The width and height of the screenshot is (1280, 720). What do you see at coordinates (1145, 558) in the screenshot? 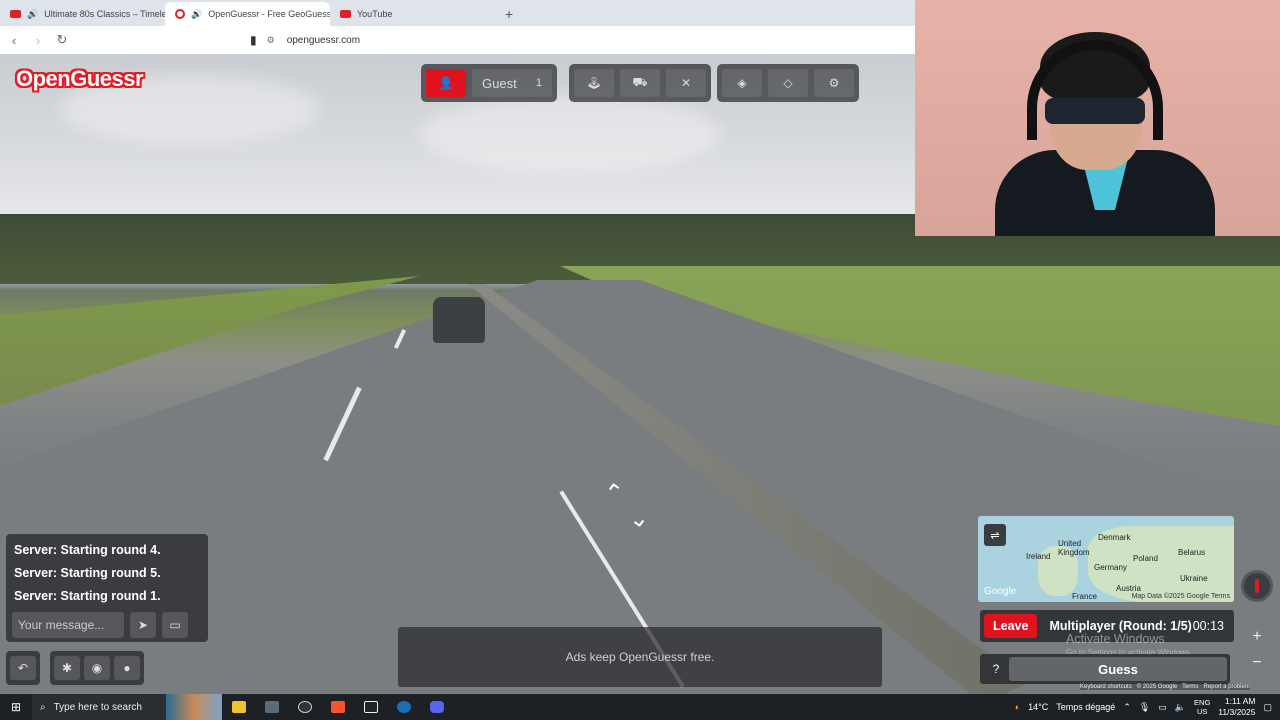
I see `map-label: Poland` at bounding box center [1145, 558].